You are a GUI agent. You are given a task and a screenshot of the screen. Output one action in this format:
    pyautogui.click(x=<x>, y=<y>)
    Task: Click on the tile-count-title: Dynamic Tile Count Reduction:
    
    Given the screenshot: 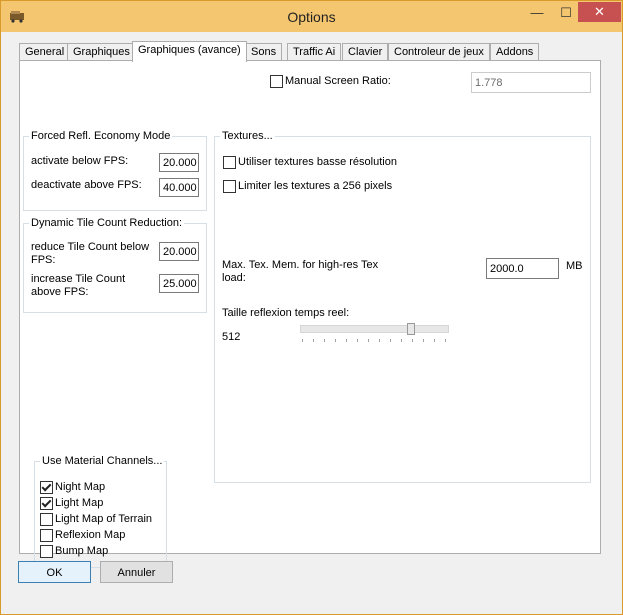 What is the action you would take?
    pyautogui.click(x=107, y=223)
    